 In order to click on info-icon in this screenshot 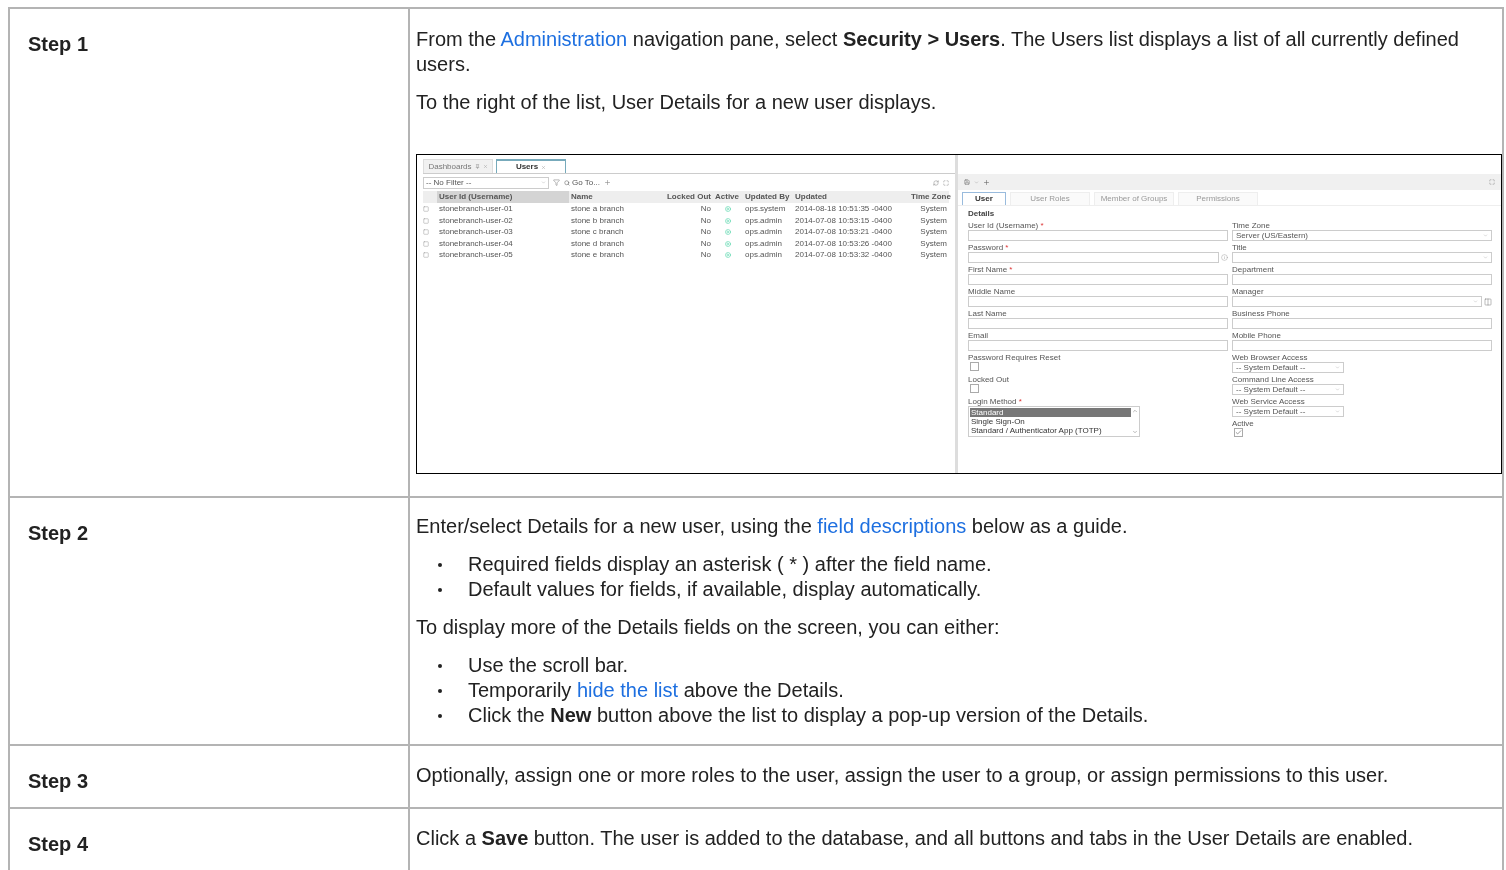, I will do `click(1224, 257)`.